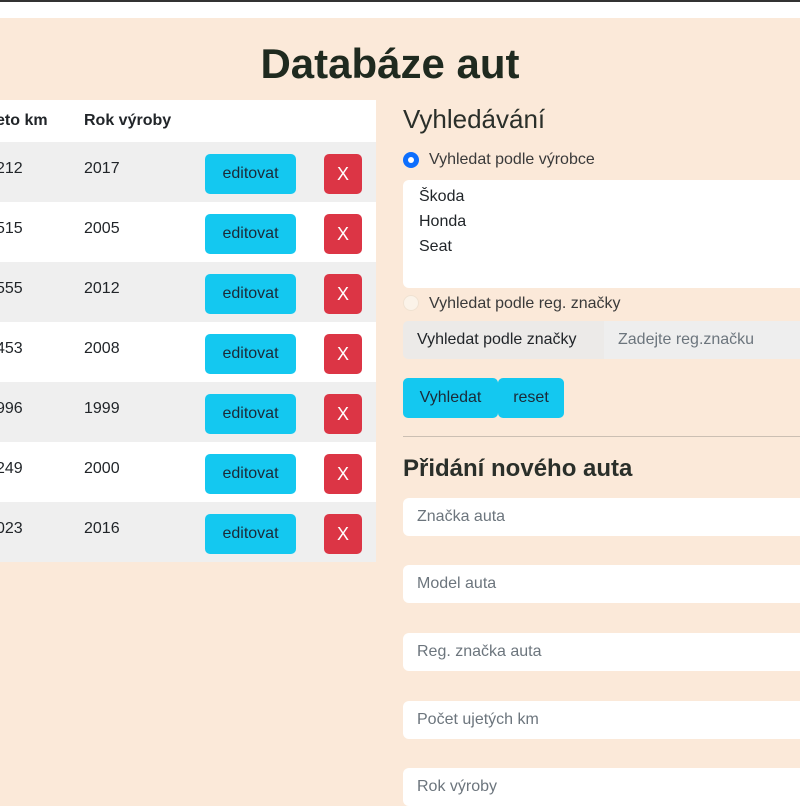 This screenshot has height=806, width=800. Describe the element at coordinates (102, 228) in the screenshot. I see `cell-year: 2005` at that location.